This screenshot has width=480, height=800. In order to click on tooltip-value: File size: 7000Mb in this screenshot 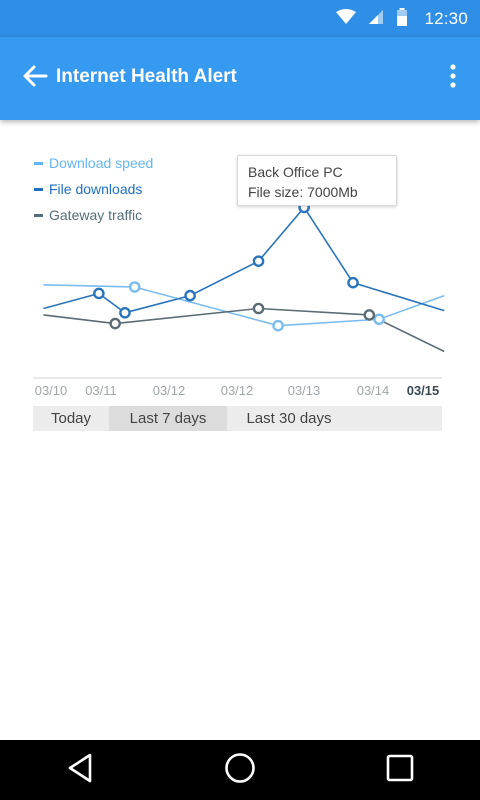, I will do `click(303, 192)`.